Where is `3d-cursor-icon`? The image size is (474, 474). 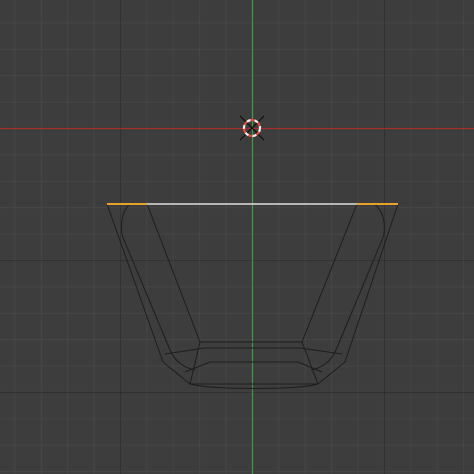
3d-cursor-icon is located at coordinates (252, 128).